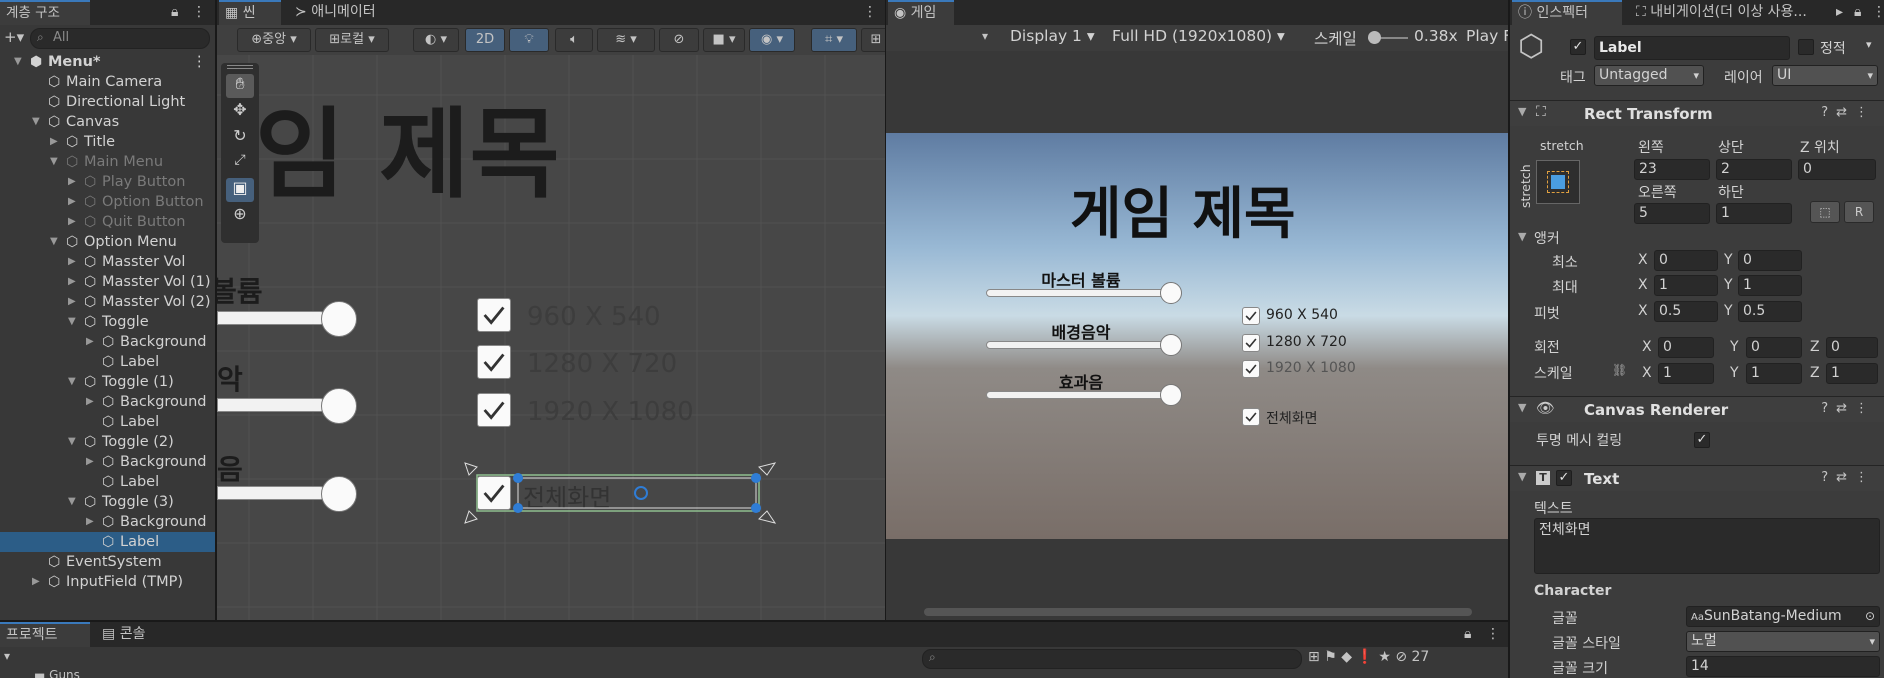  What do you see at coordinates (199, 12) in the screenshot?
I see `more-menu-icon: ⋮` at bounding box center [199, 12].